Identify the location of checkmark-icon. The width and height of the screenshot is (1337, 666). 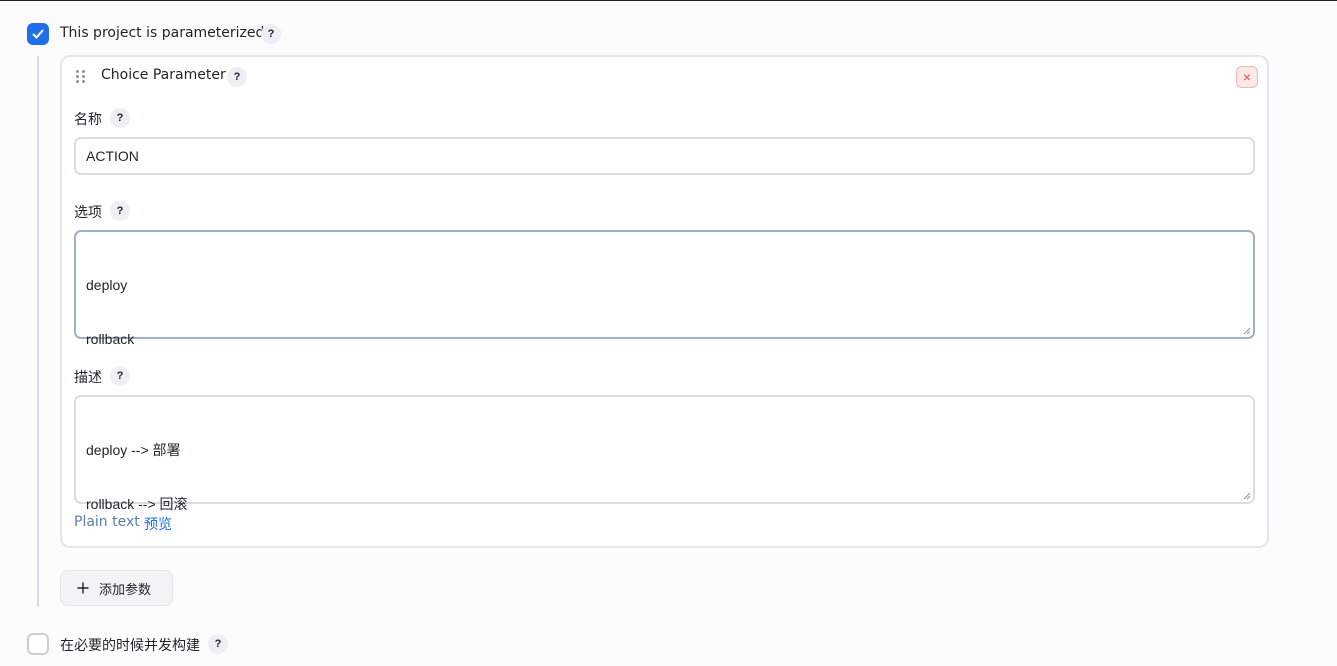
(38, 34).